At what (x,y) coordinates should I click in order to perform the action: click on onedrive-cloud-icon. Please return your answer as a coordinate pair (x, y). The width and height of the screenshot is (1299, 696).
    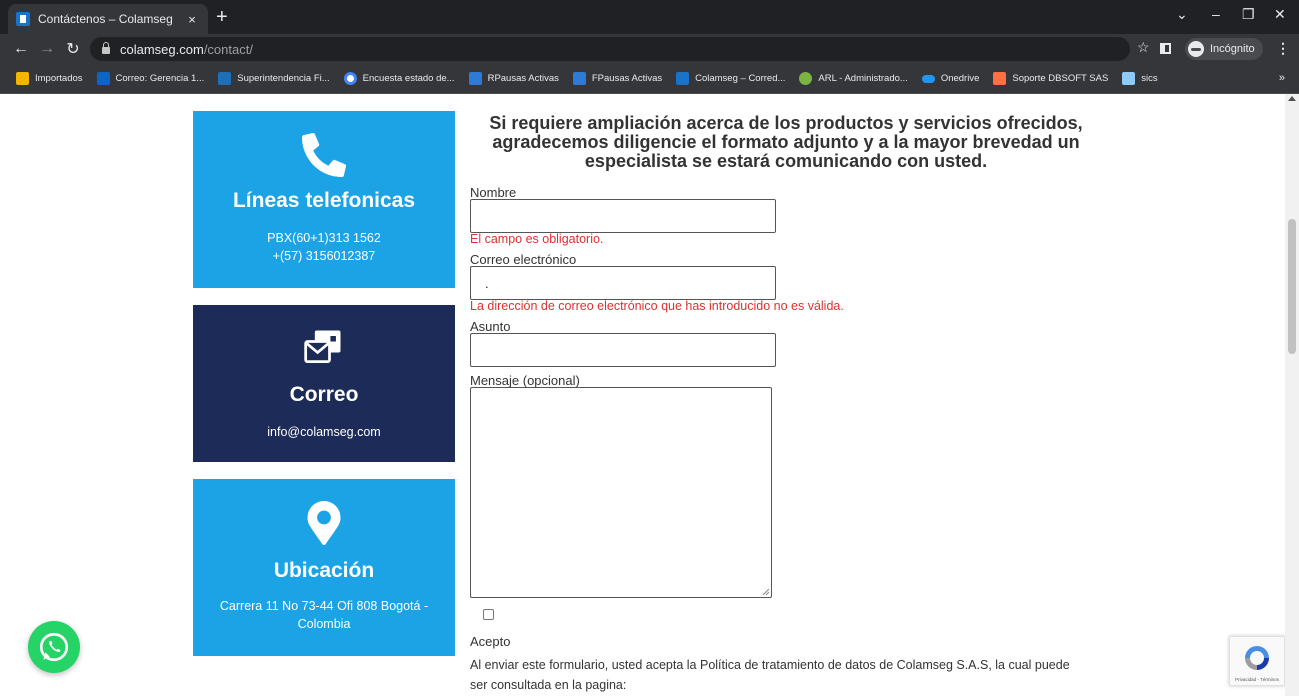
    Looking at the image, I should click on (928, 78).